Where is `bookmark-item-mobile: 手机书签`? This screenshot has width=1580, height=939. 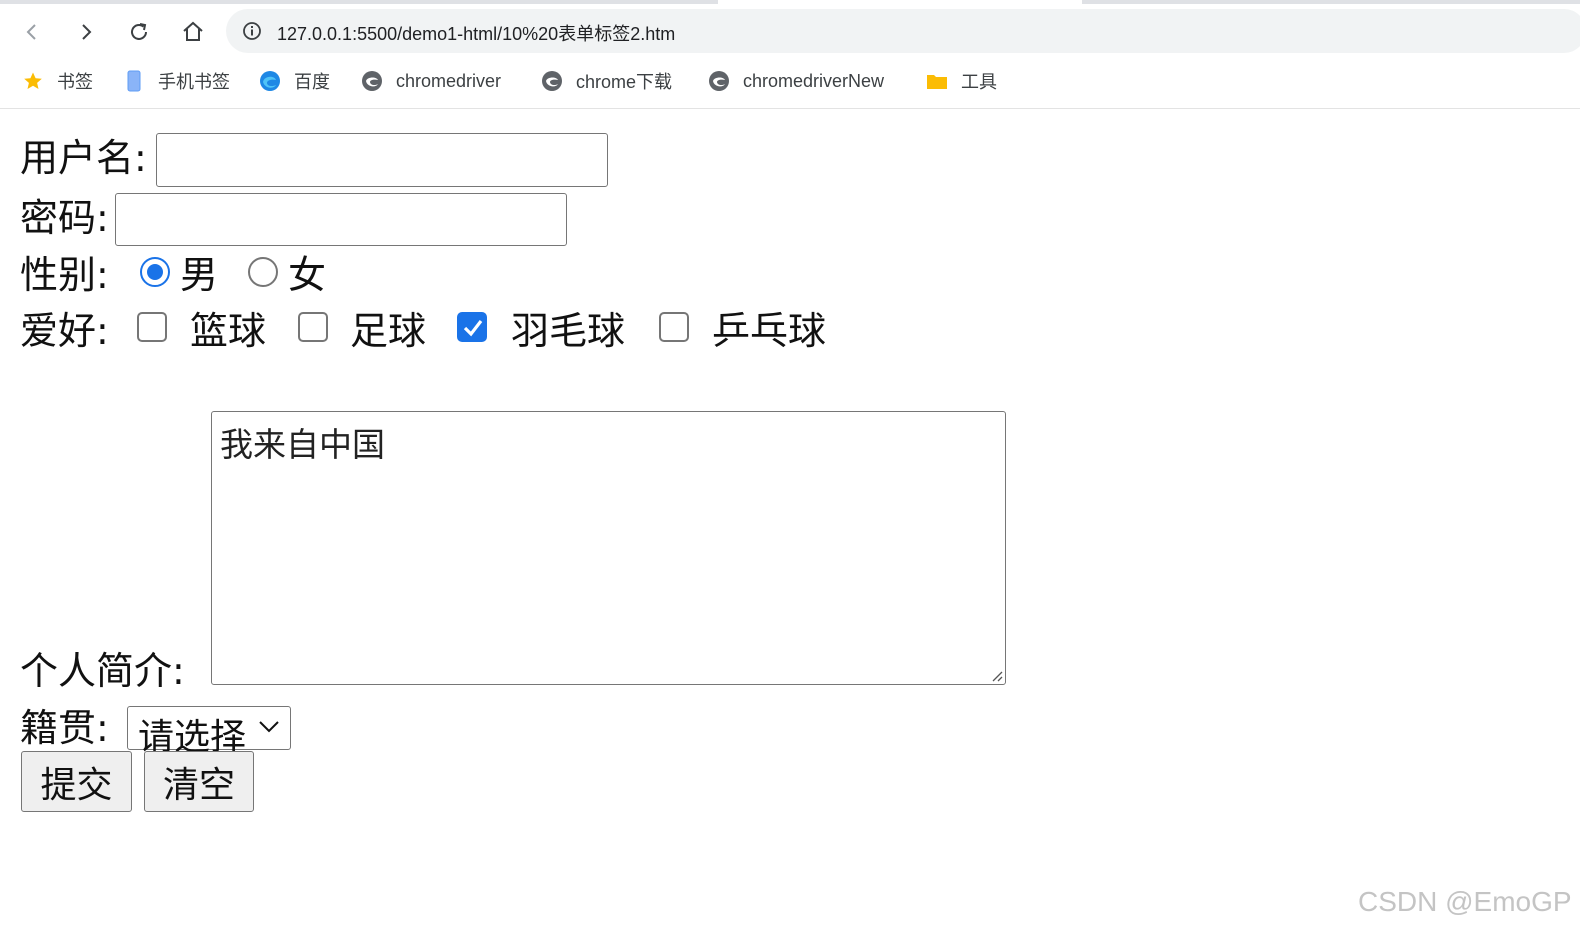
bookmark-item-mobile: 手机书签 is located at coordinates (176, 81).